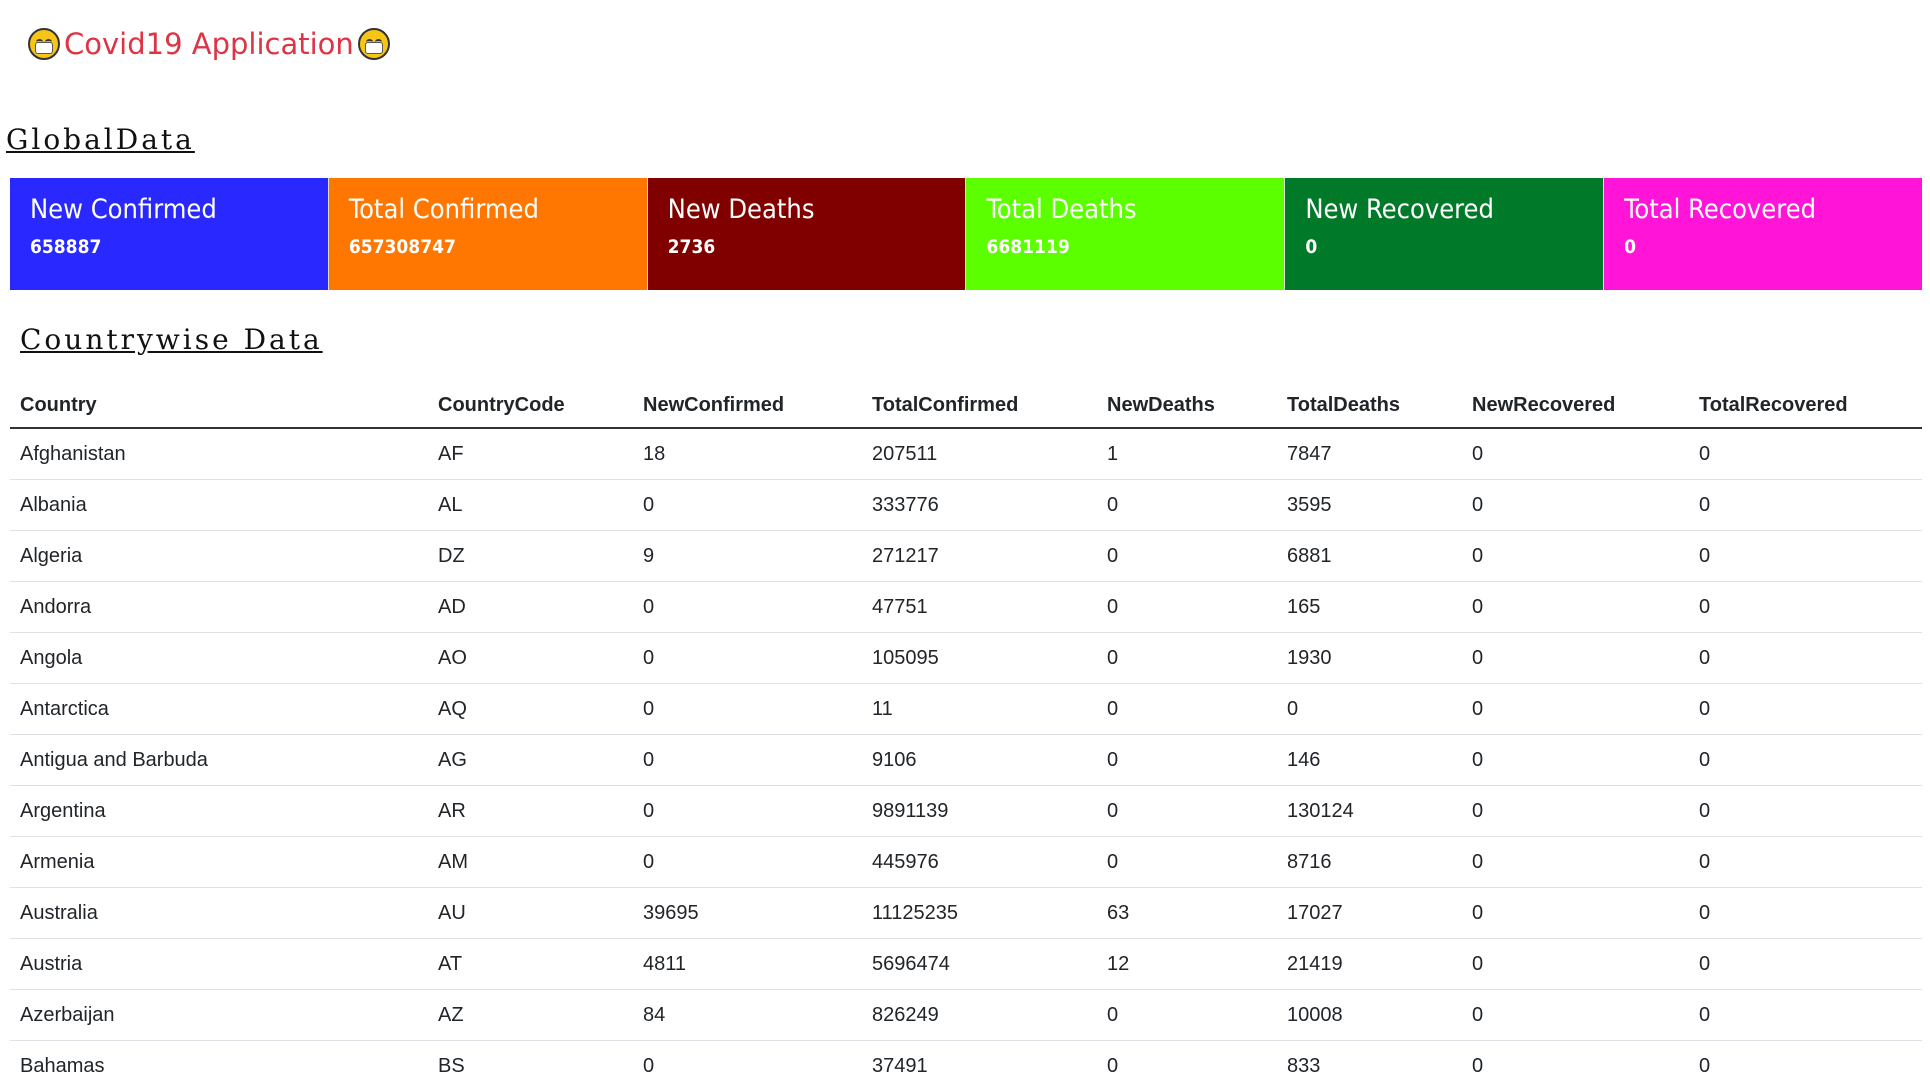 The width and height of the screenshot is (1930, 1074). What do you see at coordinates (979, 1057) in the screenshot?
I see `table-cell: 37491` at bounding box center [979, 1057].